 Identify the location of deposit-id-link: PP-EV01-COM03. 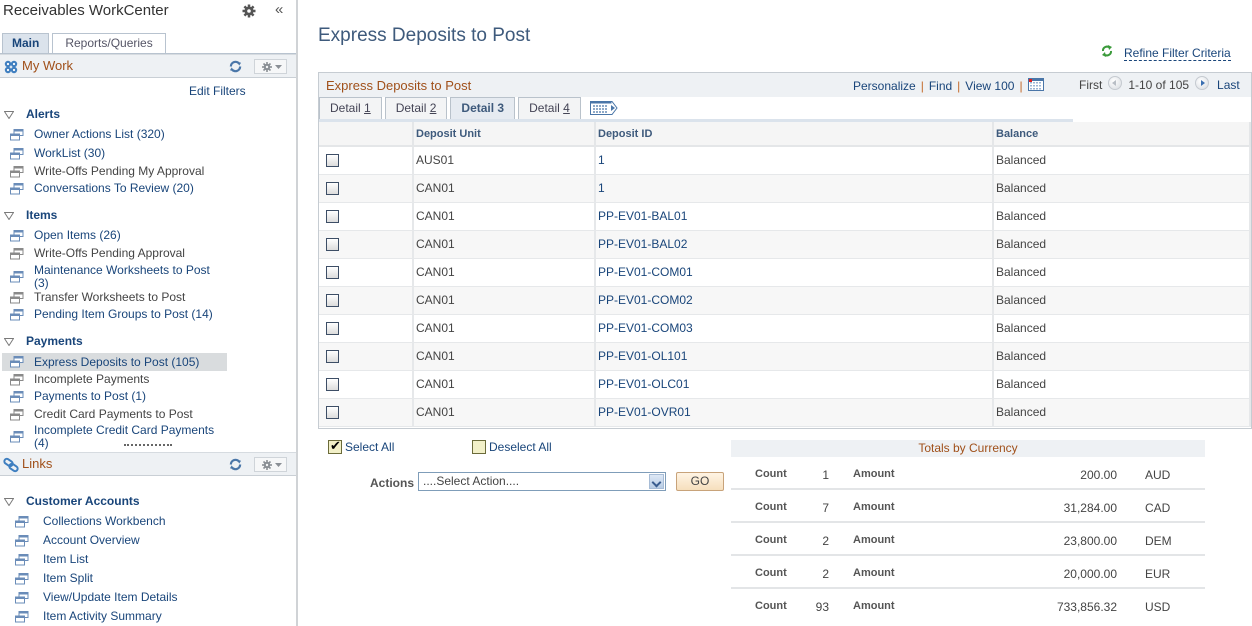
(645, 328).